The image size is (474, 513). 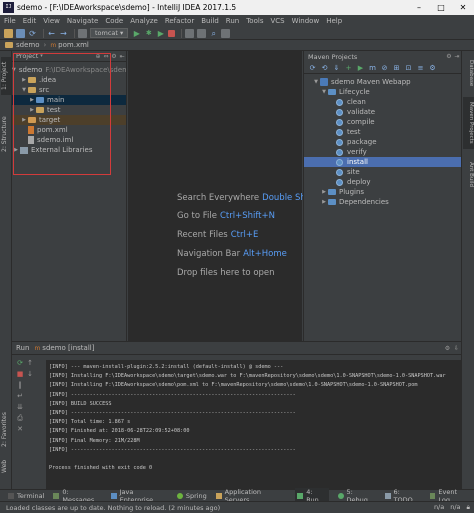 What do you see at coordinates (382, 162) in the screenshot?
I see `maven-goal-install: install` at bounding box center [382, 162].